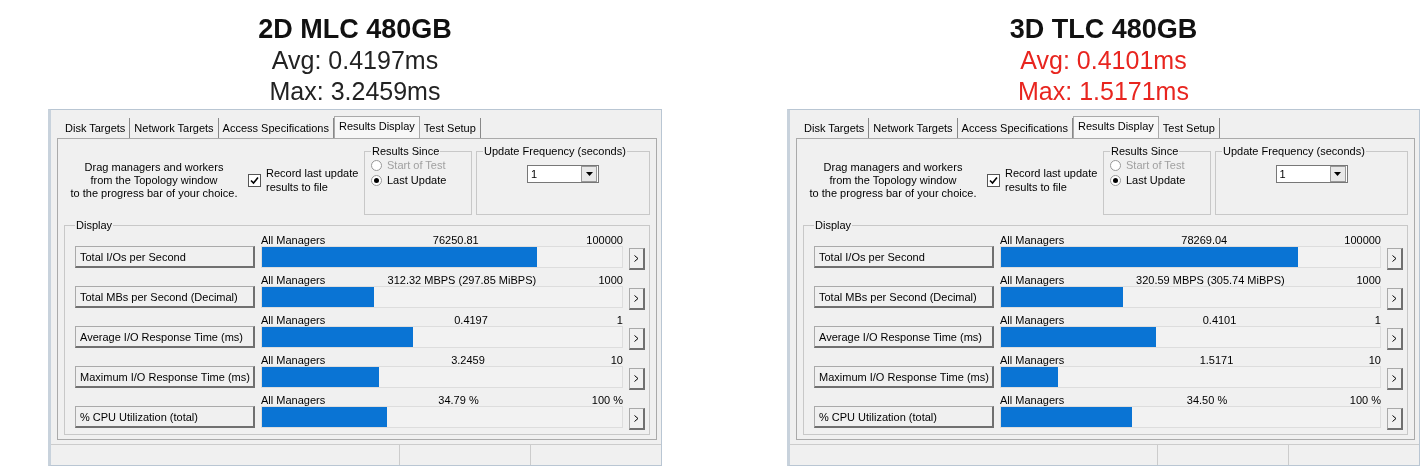 This screenshot has width=1424, height=471. Describe the element at coordinates (1219, 320) in the screenshot. I see `reading-label: 0.4101` at that location.